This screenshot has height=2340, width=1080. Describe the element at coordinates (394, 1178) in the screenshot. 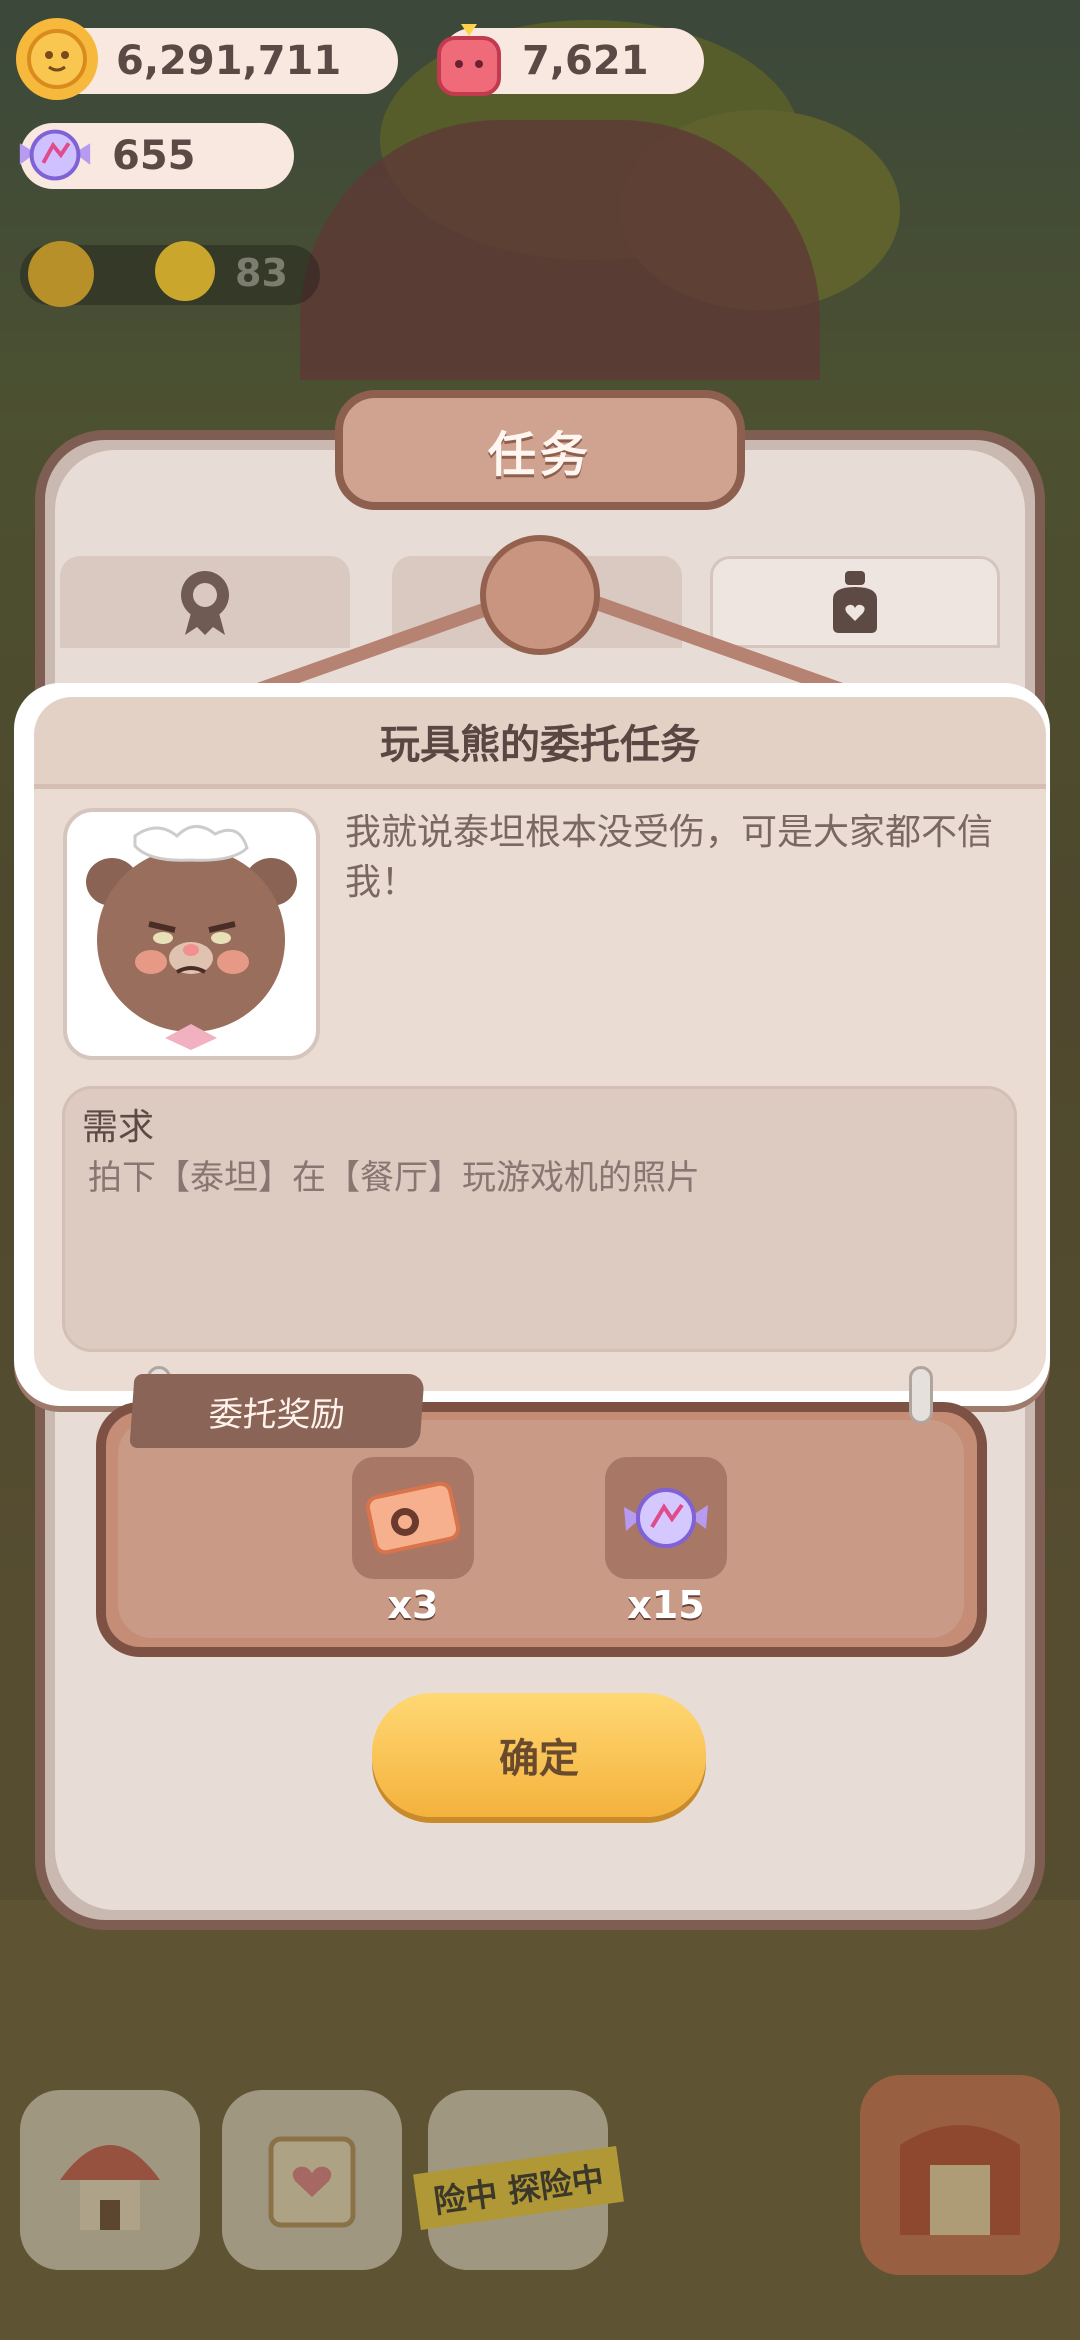

I see `requirement-text: 拍下【泰坦】在【餐厅】玩游戏机的照片` at that location.